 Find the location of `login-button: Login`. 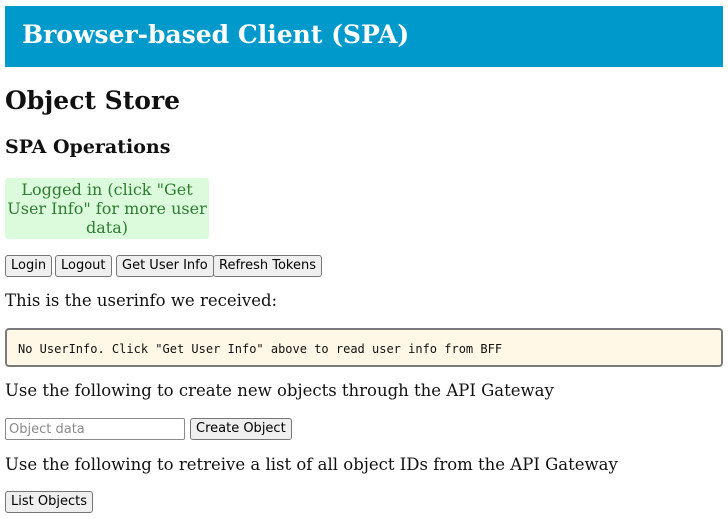

login-button: Login is located at coordinates (29, 266).